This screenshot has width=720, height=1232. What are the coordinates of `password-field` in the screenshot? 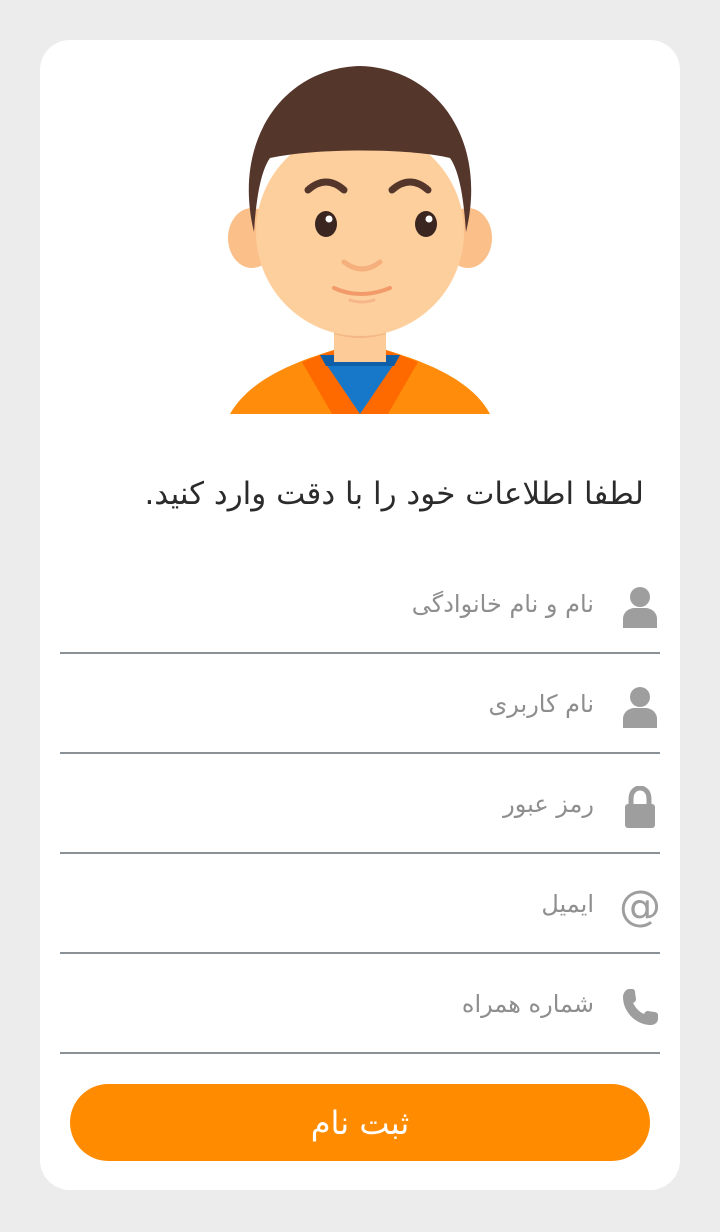 It's located at (360, 804).